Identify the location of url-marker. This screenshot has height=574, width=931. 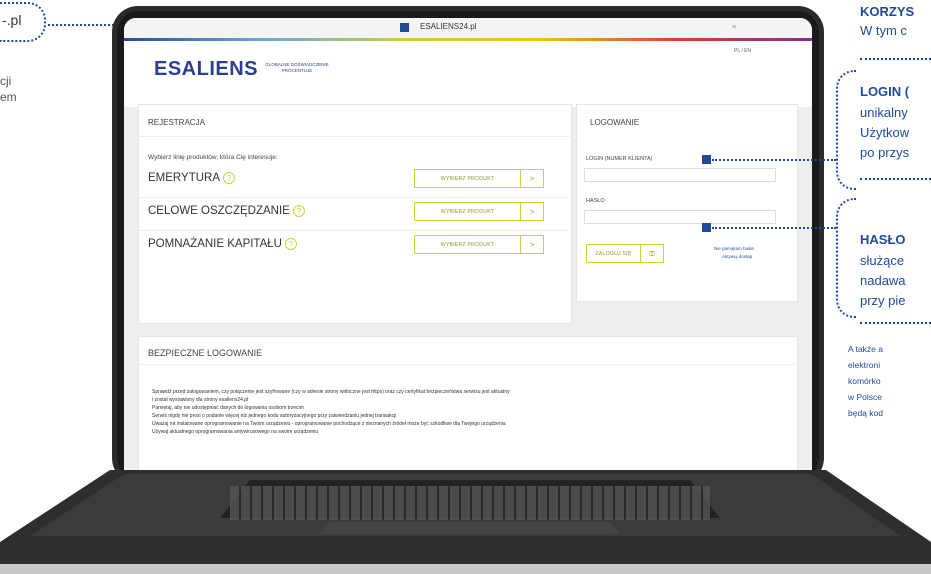
(404, 27).